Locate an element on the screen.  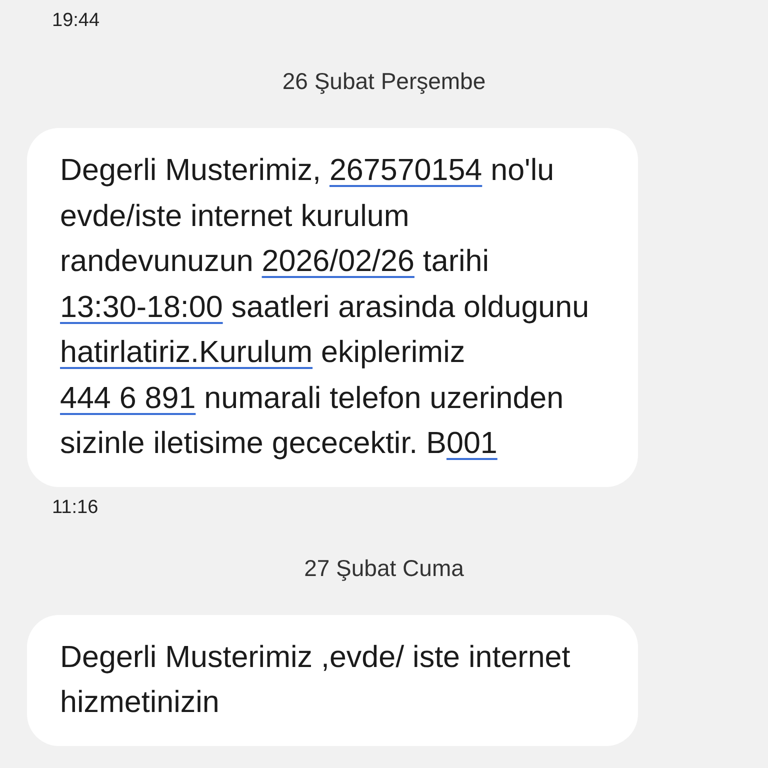
message-link: 267570154 is located at coordinates (405, 170).